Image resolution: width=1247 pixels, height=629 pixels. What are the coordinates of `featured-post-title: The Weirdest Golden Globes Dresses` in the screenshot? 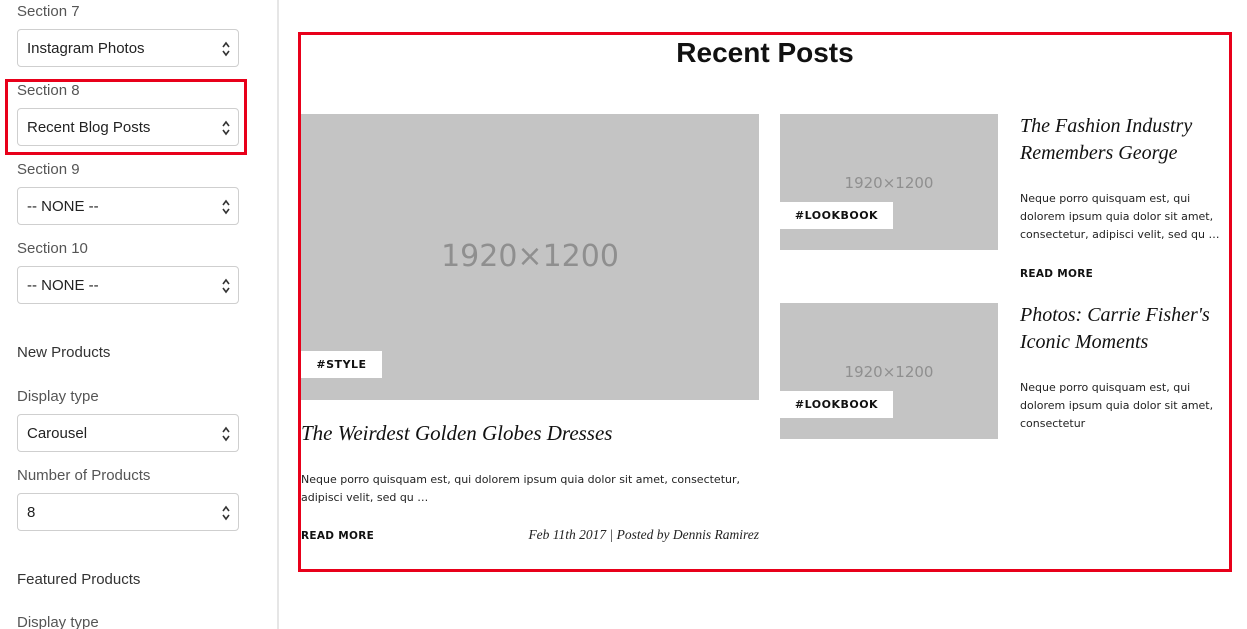 It's located at (530, 433).